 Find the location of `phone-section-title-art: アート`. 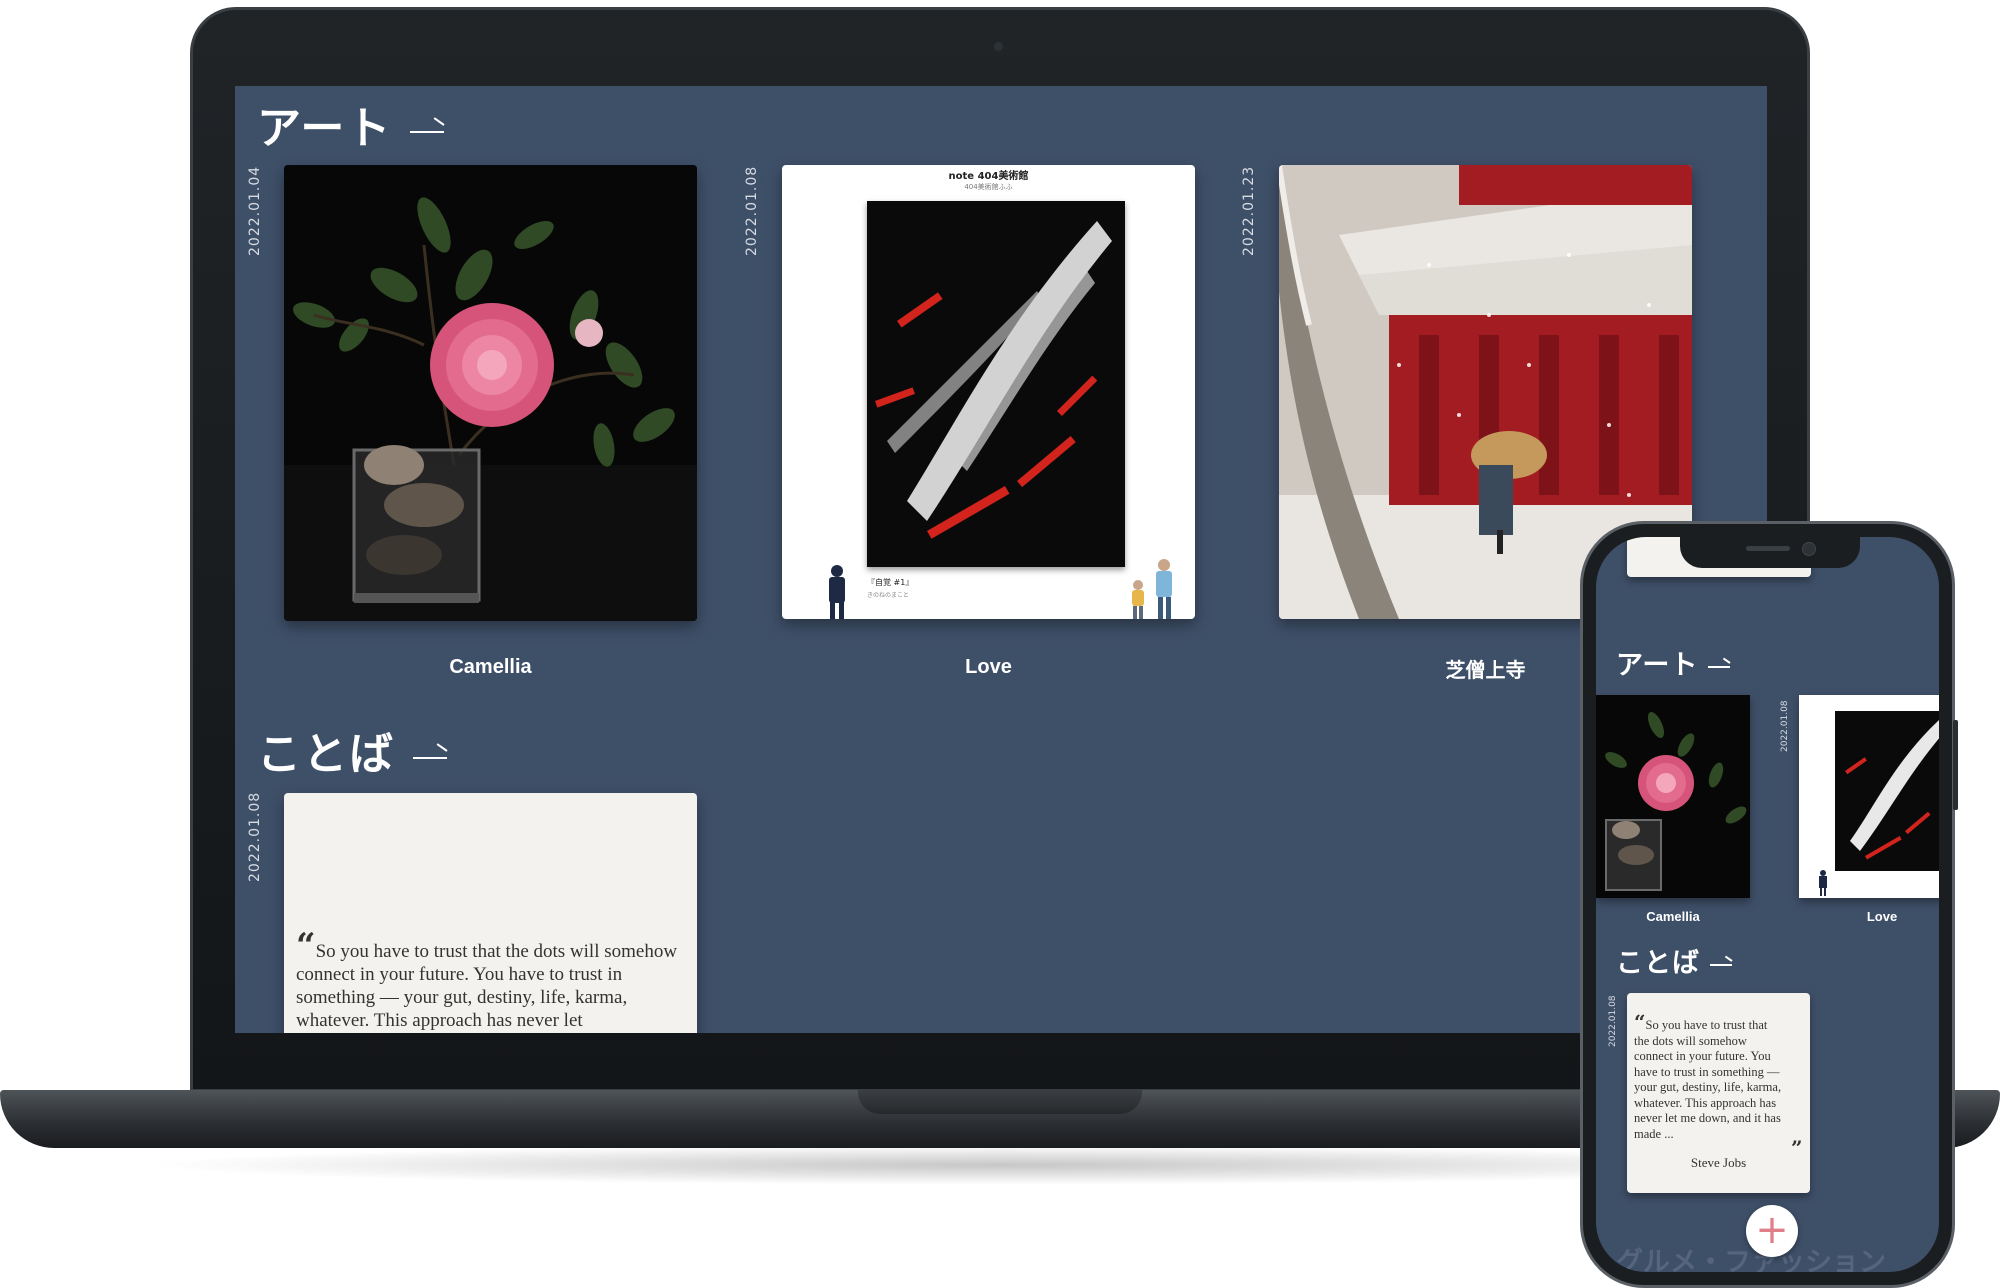

phone-section-title-art: アート is located at coordinates (1673, 662).